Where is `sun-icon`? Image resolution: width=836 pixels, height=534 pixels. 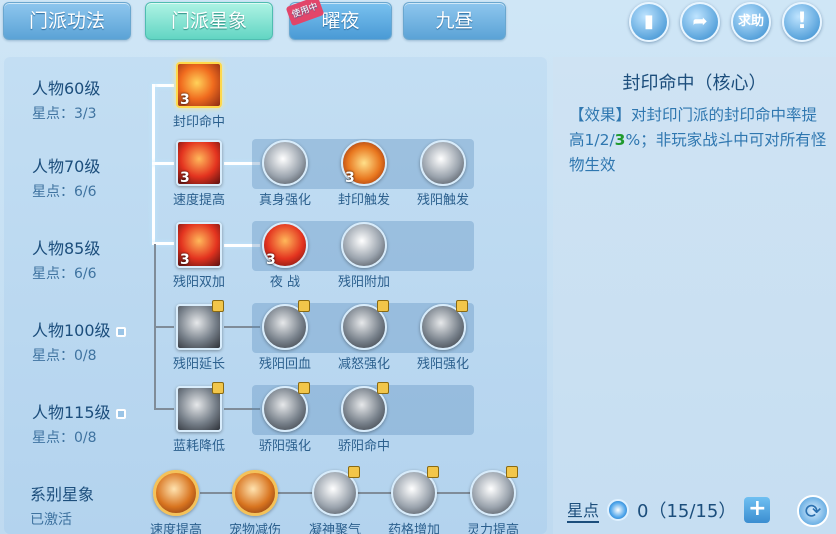
sun-icon is located at coordinates (286, 407).